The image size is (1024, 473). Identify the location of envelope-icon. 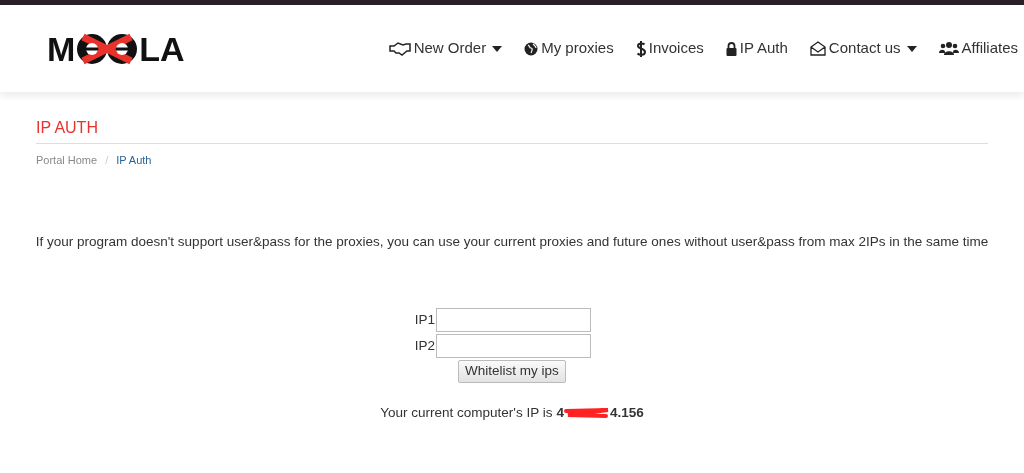
(817, 48).